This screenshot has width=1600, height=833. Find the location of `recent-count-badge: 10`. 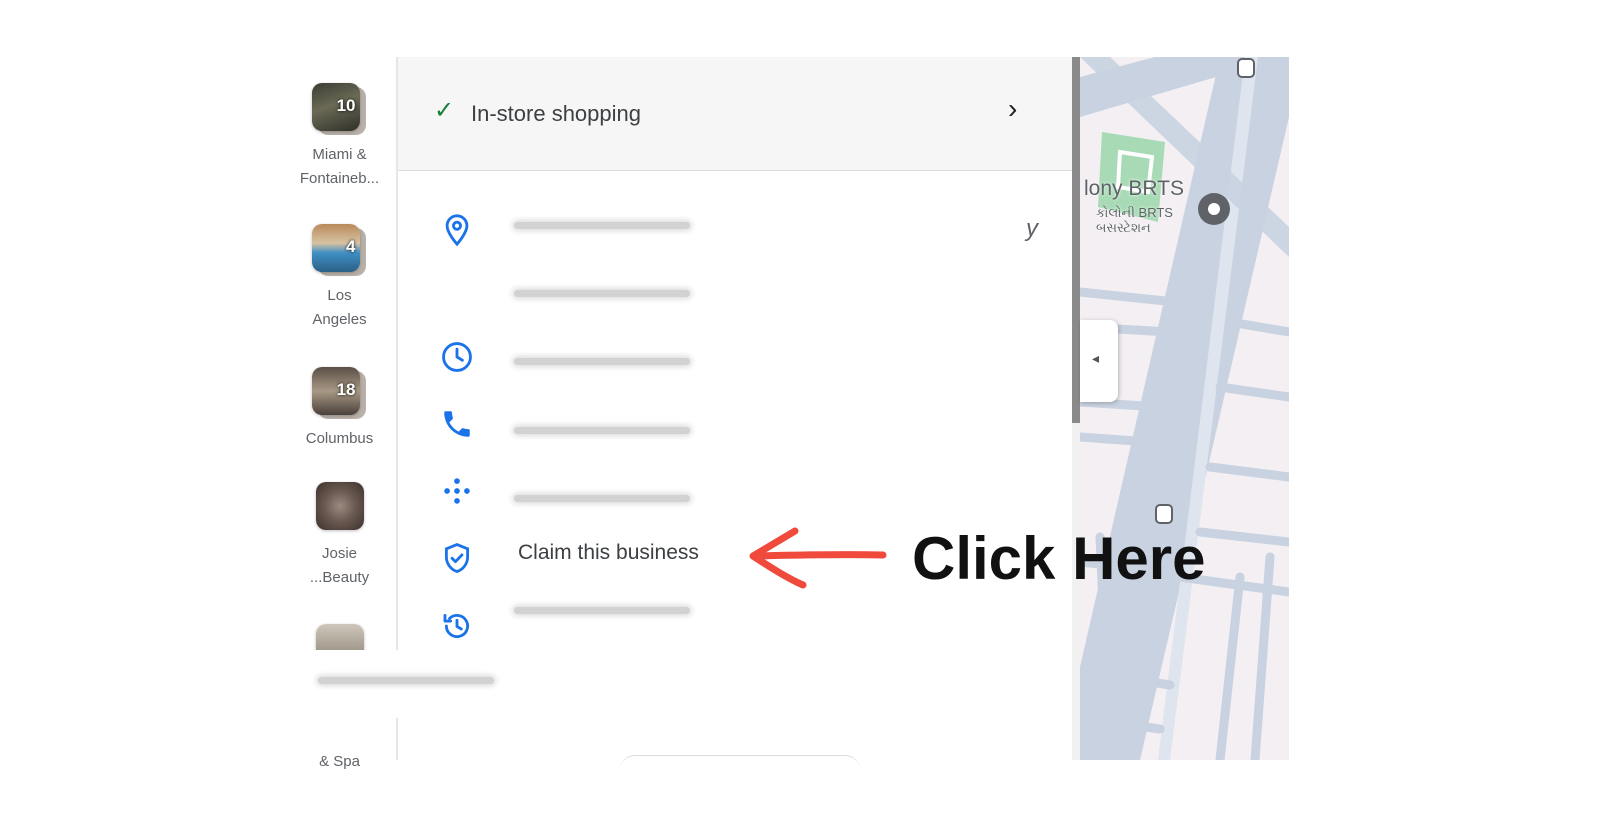

recent-count-badge: 10 is located at coordinates (346, 105).